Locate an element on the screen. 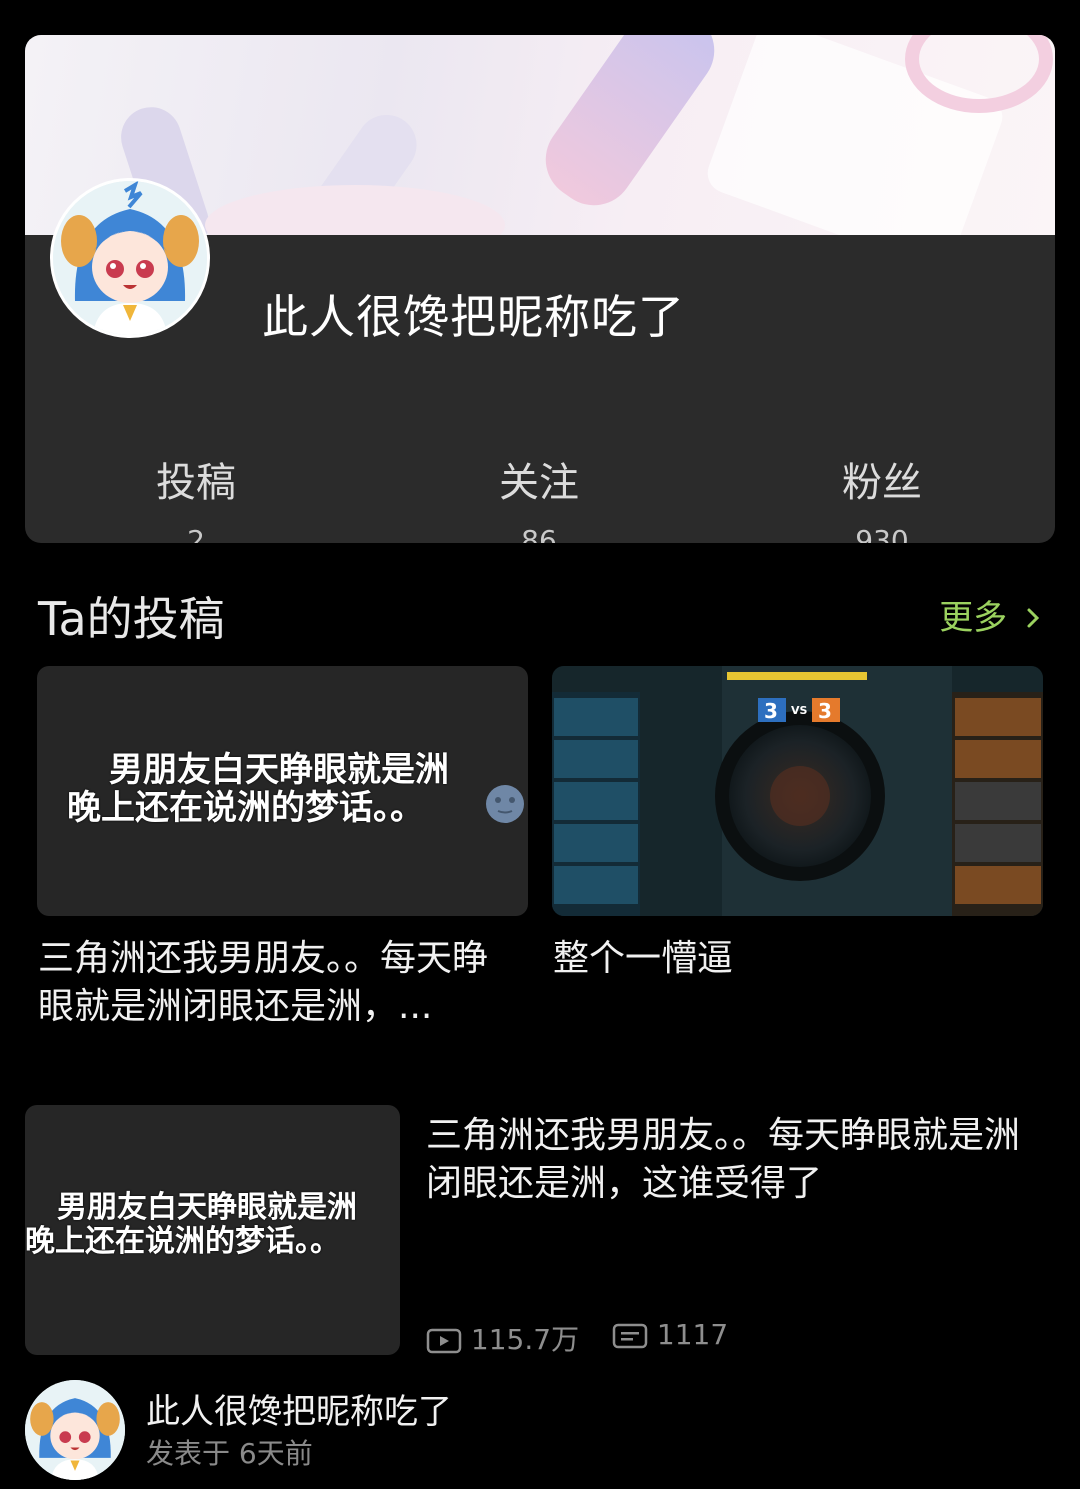  featured-post-title: 三角洲还我男朋友。。每天睁眼就是洲闭眼还是洲，这谁受得了 is located at coordinates (738, 1160).